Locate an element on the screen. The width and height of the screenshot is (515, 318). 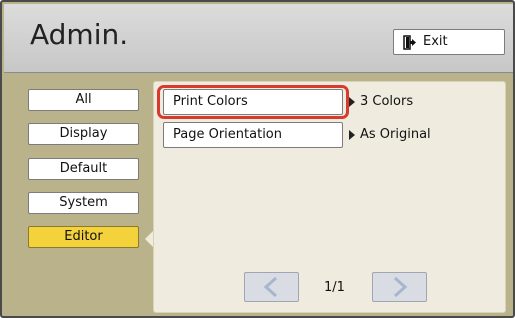
prev-page-button is located at coordinates (271, 287).